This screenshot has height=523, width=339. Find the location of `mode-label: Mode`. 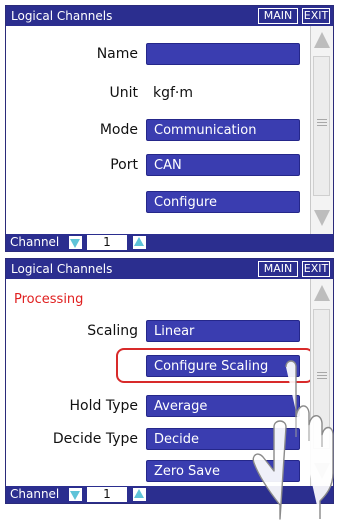

mode-label: Mode is located at coordinates (118, 130).